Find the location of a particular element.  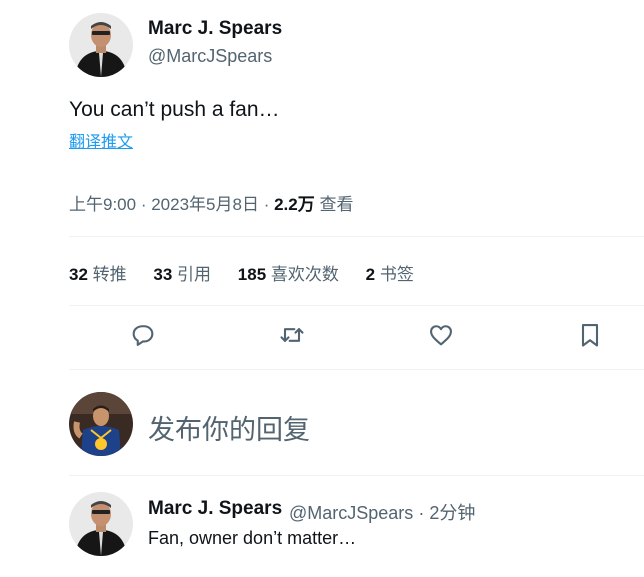

reply-author-handle-time: @MarcJSpears · 2分钟 is located at coordinates (382, 512).